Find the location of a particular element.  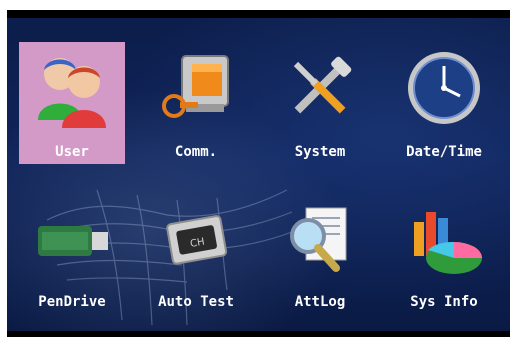

clock-icon is located at coordinates (444, 88).